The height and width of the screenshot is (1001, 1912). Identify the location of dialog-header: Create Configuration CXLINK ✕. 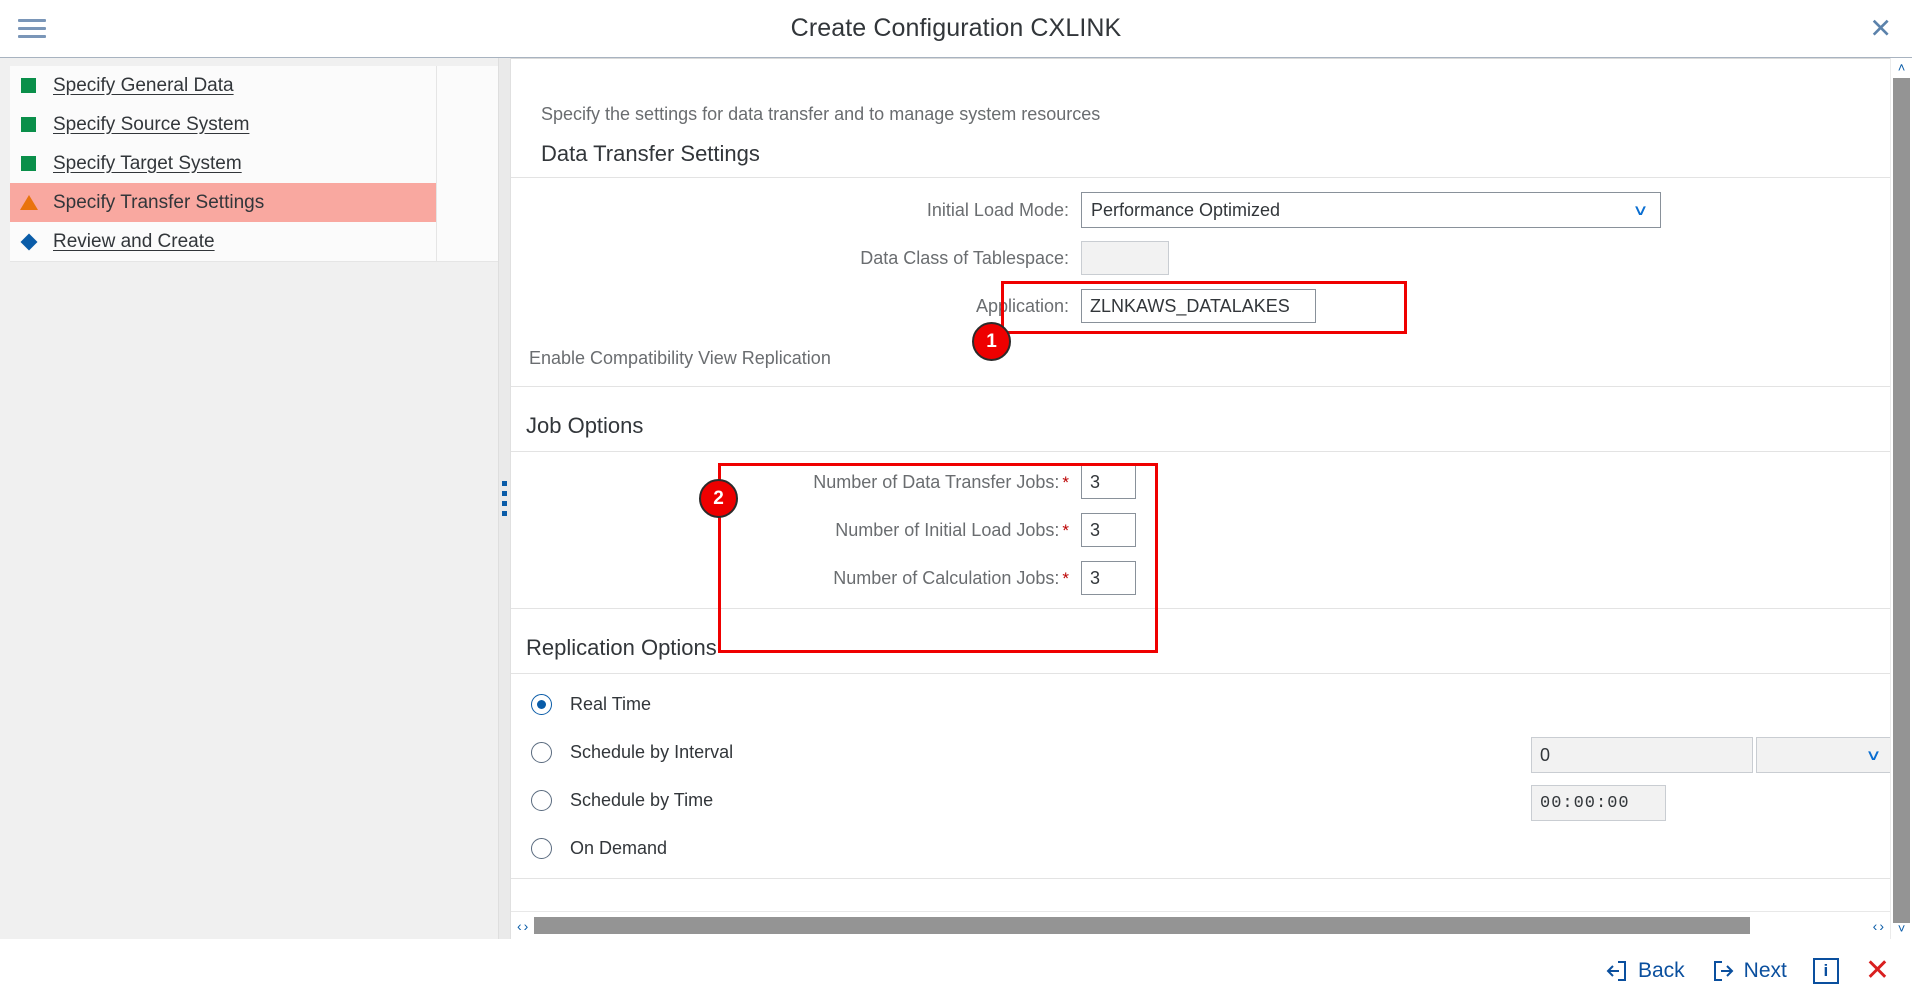
(956, 29).